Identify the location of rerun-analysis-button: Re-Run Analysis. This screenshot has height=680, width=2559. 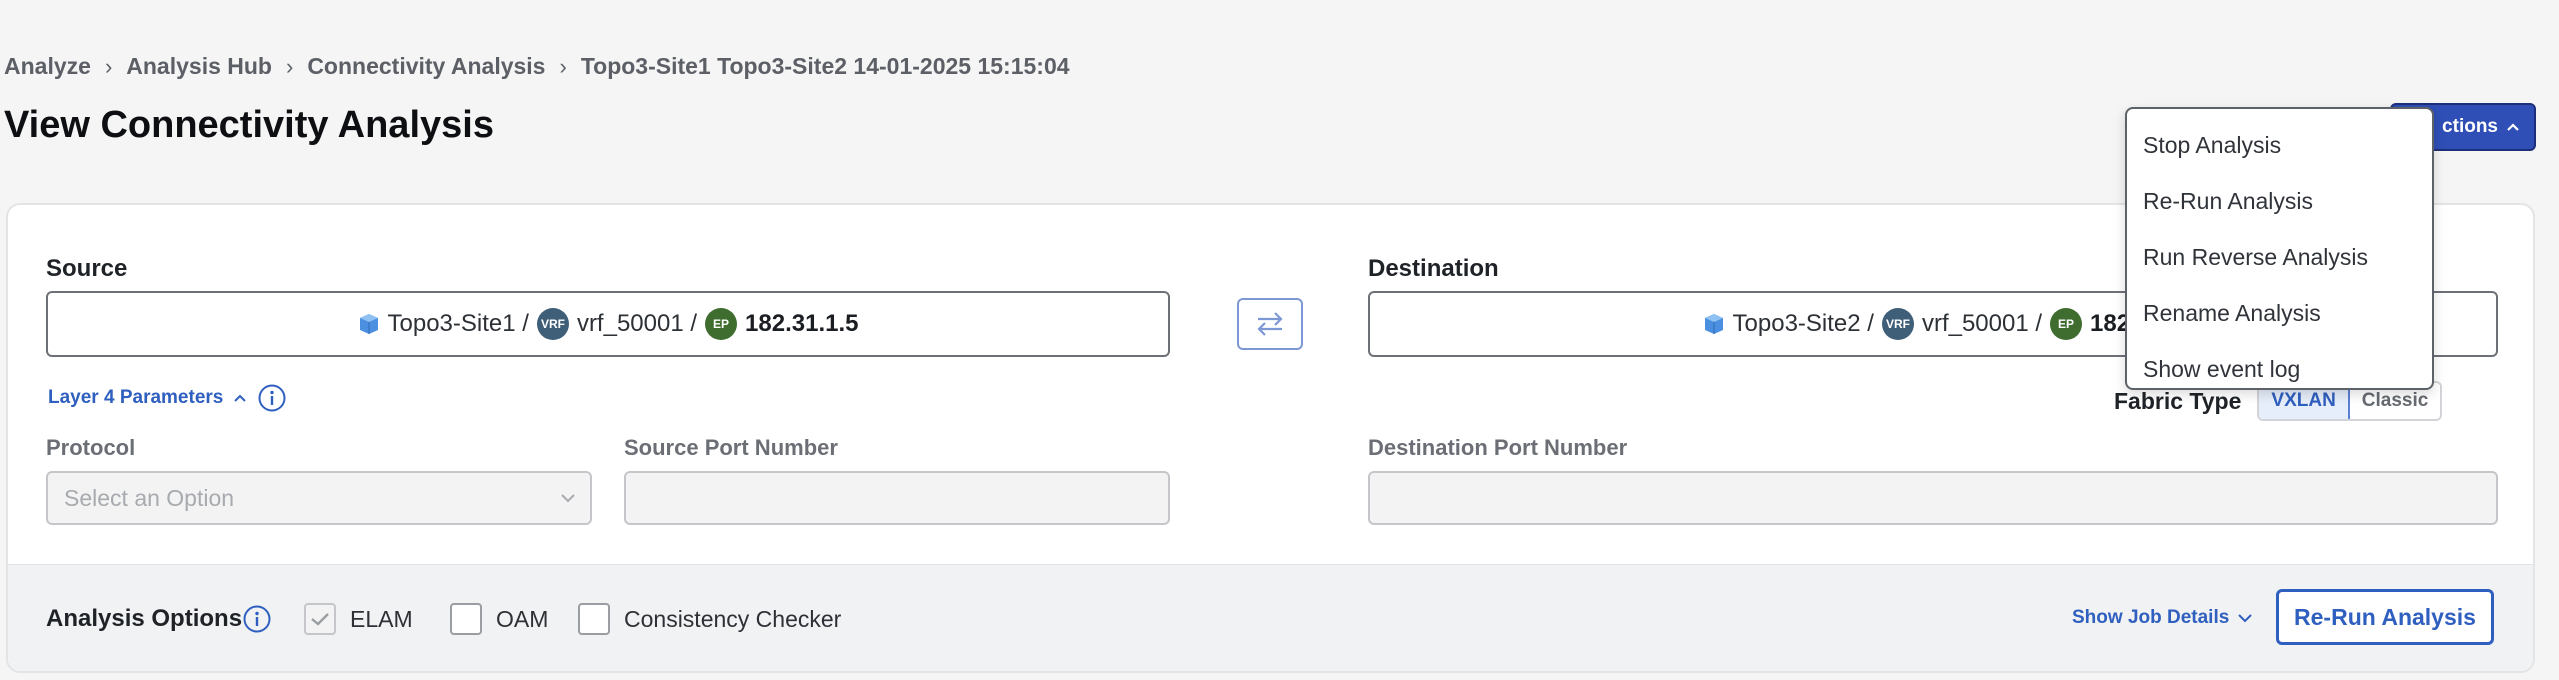
(2385, 617).